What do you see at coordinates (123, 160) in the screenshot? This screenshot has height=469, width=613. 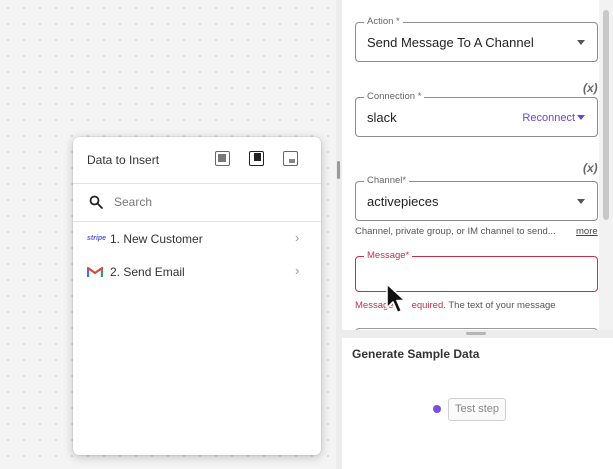 I see `popup-title: Data to Insert` at bounding box center [123, 160].